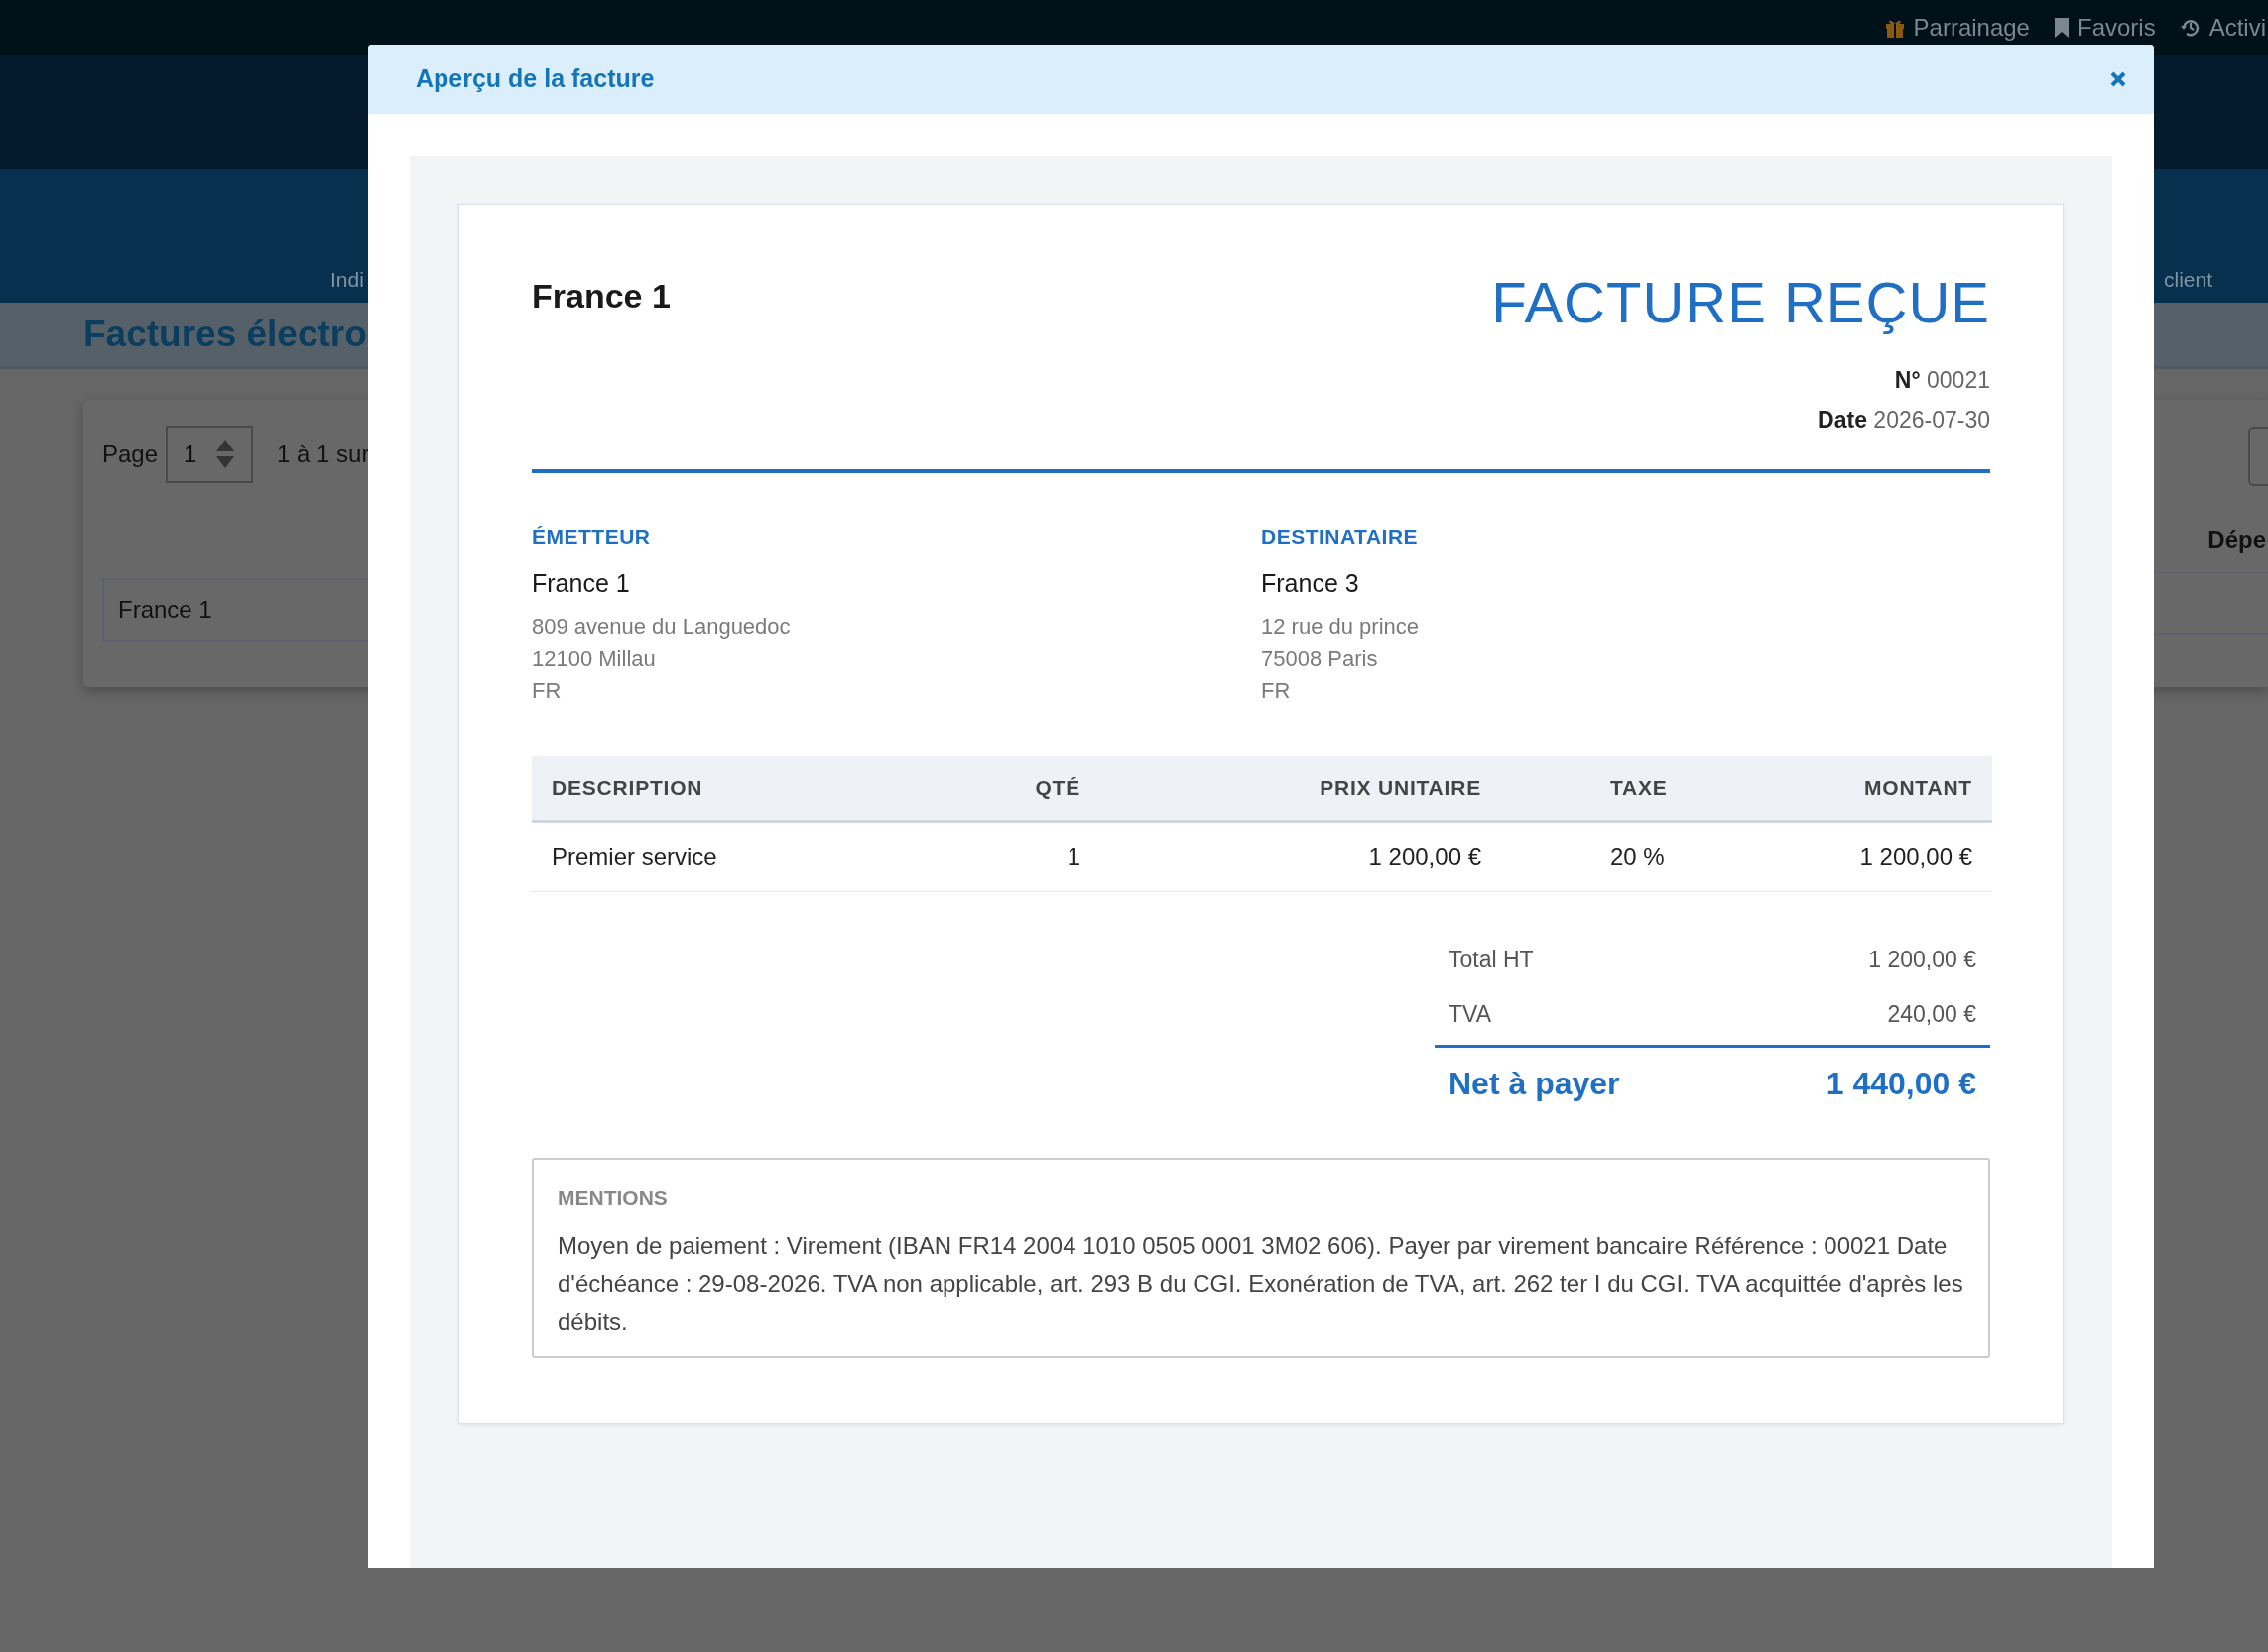 The image size is (2268, 1652). What do you see at coordinates (591, 536) in the screenshot?
I see `party-heading: ÉMETTEUR` at bounding box center [591, 536].